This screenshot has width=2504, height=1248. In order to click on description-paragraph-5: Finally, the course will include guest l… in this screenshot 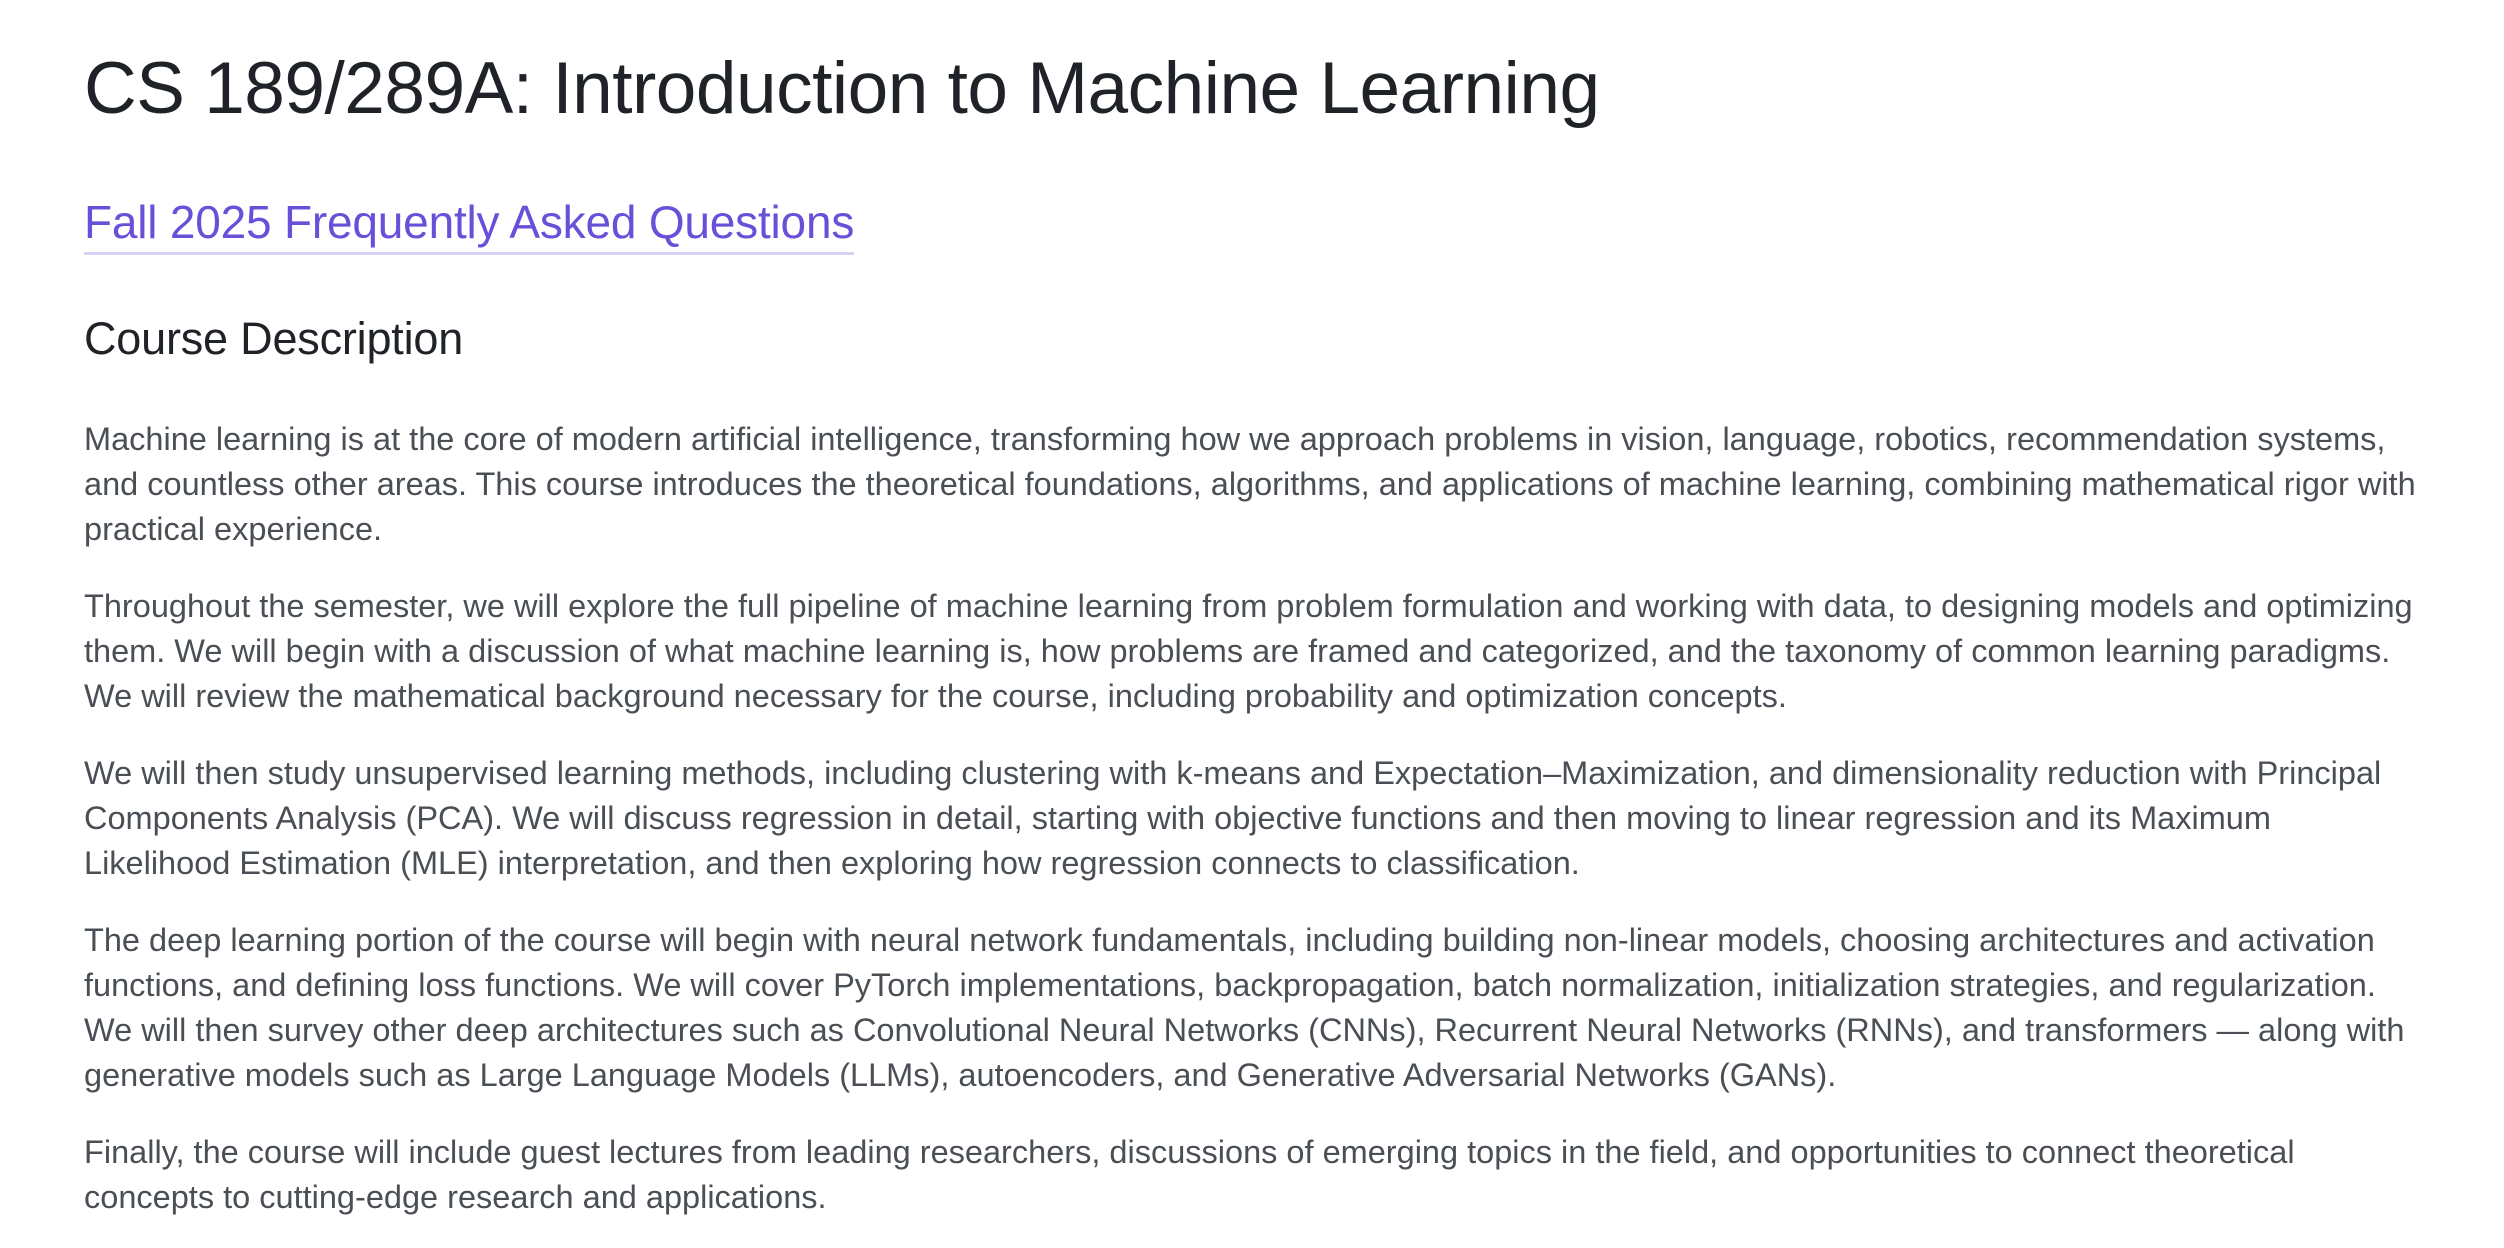, I will do `click(1189, 1174)`.